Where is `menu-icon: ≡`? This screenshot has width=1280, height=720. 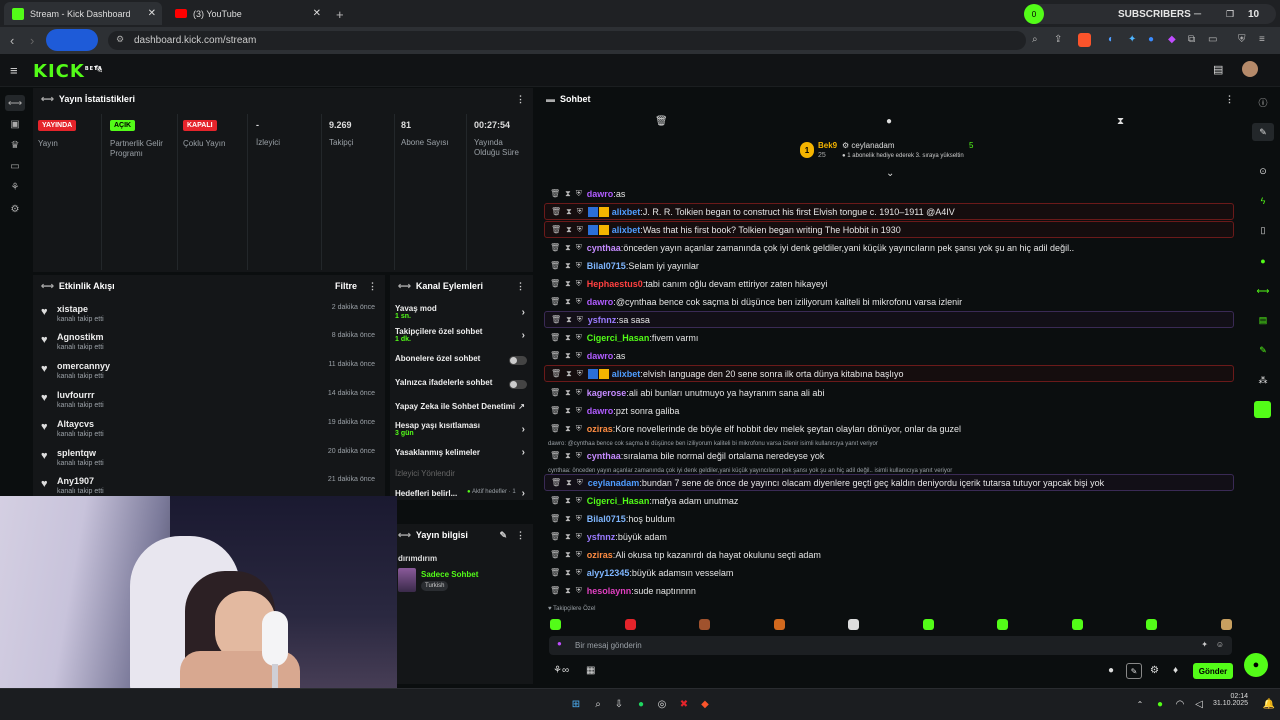
menu-icon: ≡ is located at coordinates (1262, 39).